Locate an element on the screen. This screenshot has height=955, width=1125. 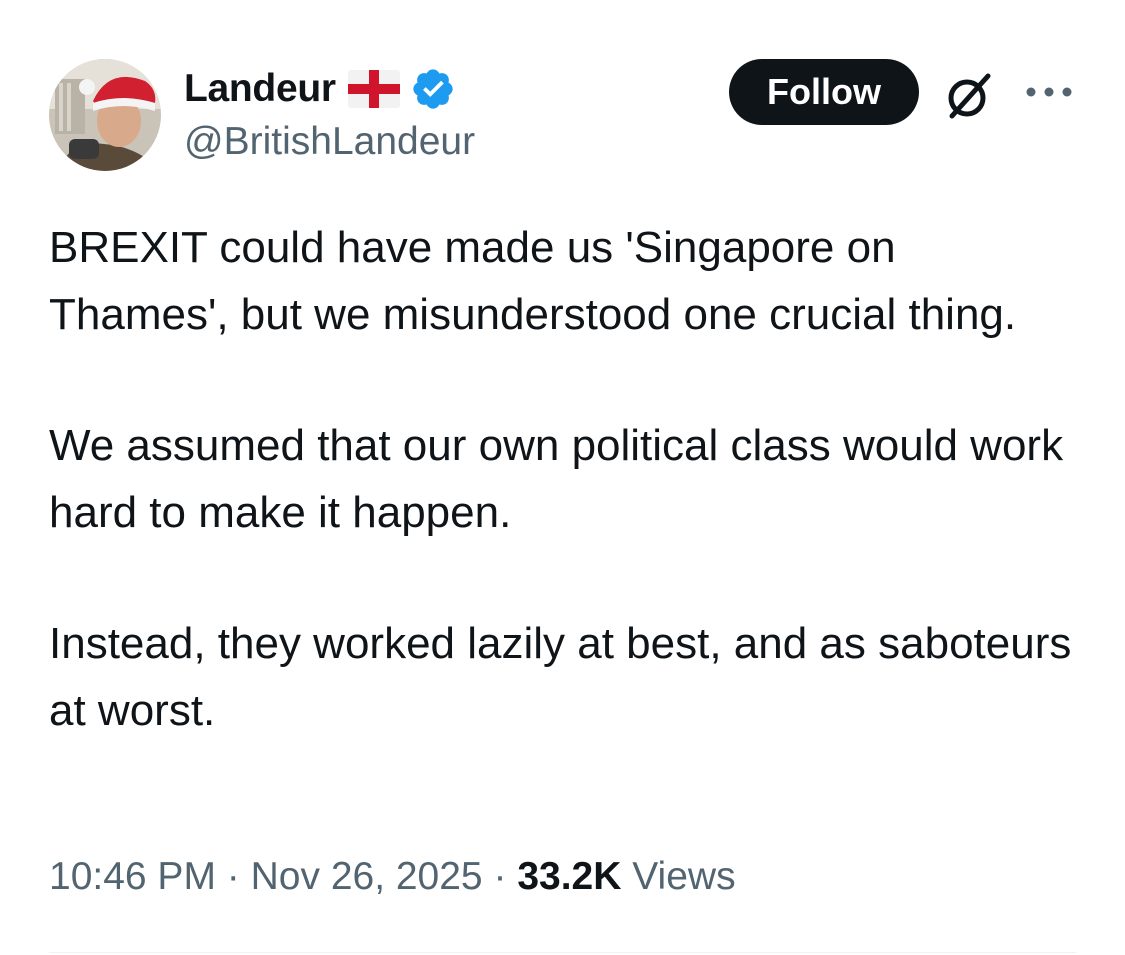
follow-button: Follow is located at coordinates (824, 92).